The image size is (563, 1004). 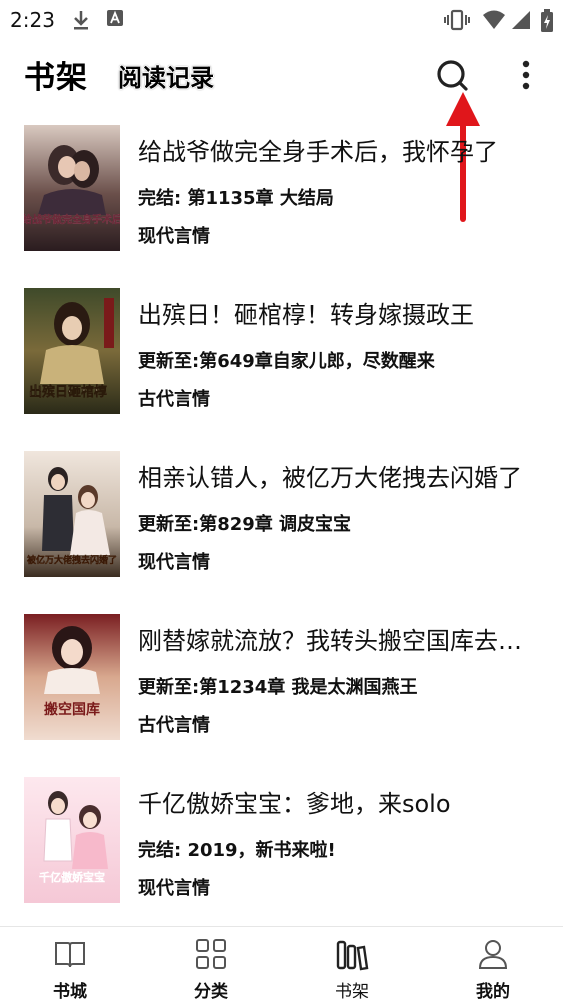 What do you see at coordinates (236, 198) in the screenshot?
I see `book-progress: 完结: 第1135章 大结局` at bounding box center [236, 198].